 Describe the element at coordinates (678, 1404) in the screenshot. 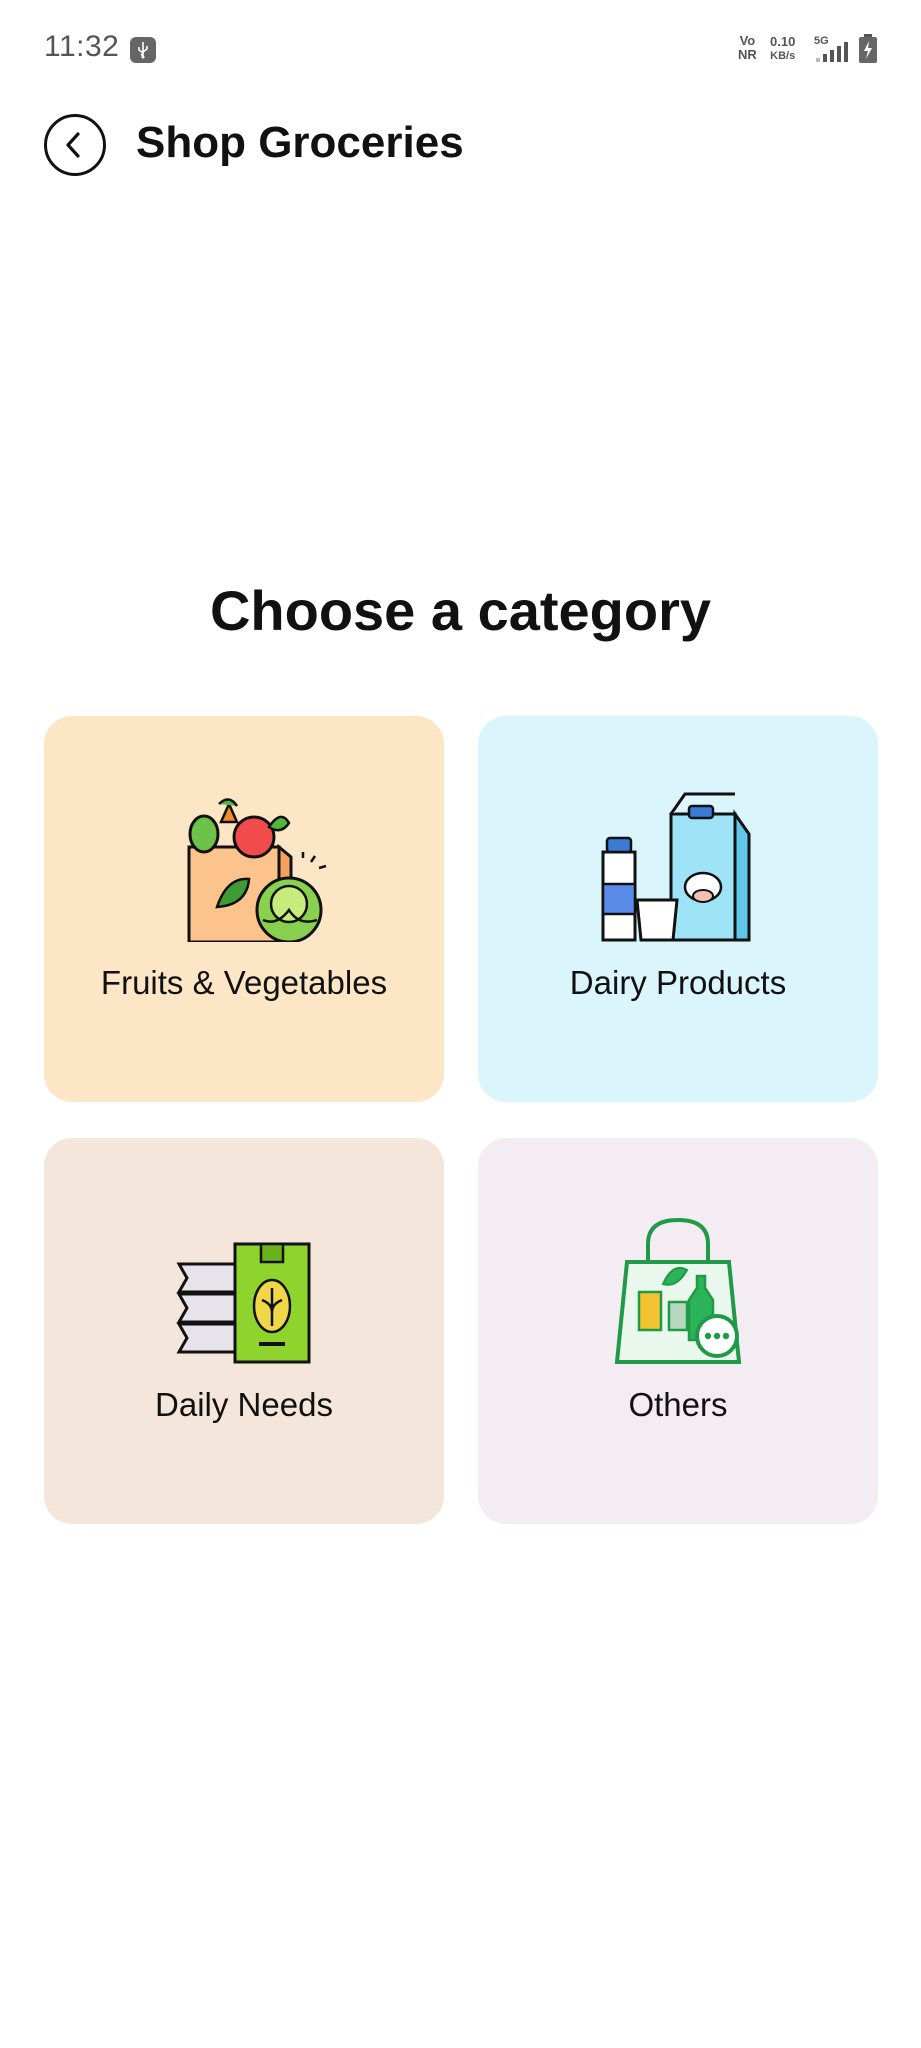

I see `category-label: Others` at that location.